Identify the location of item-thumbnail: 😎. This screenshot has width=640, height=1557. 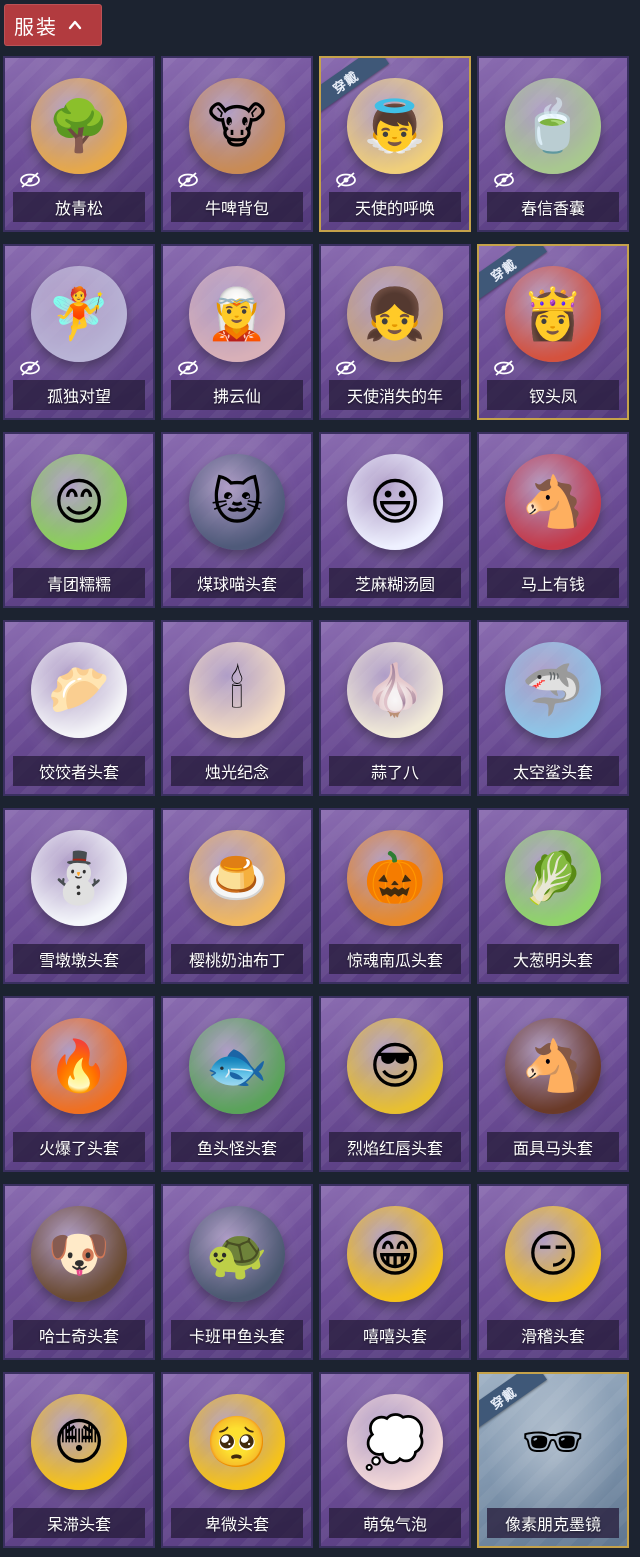
(395, 1066).